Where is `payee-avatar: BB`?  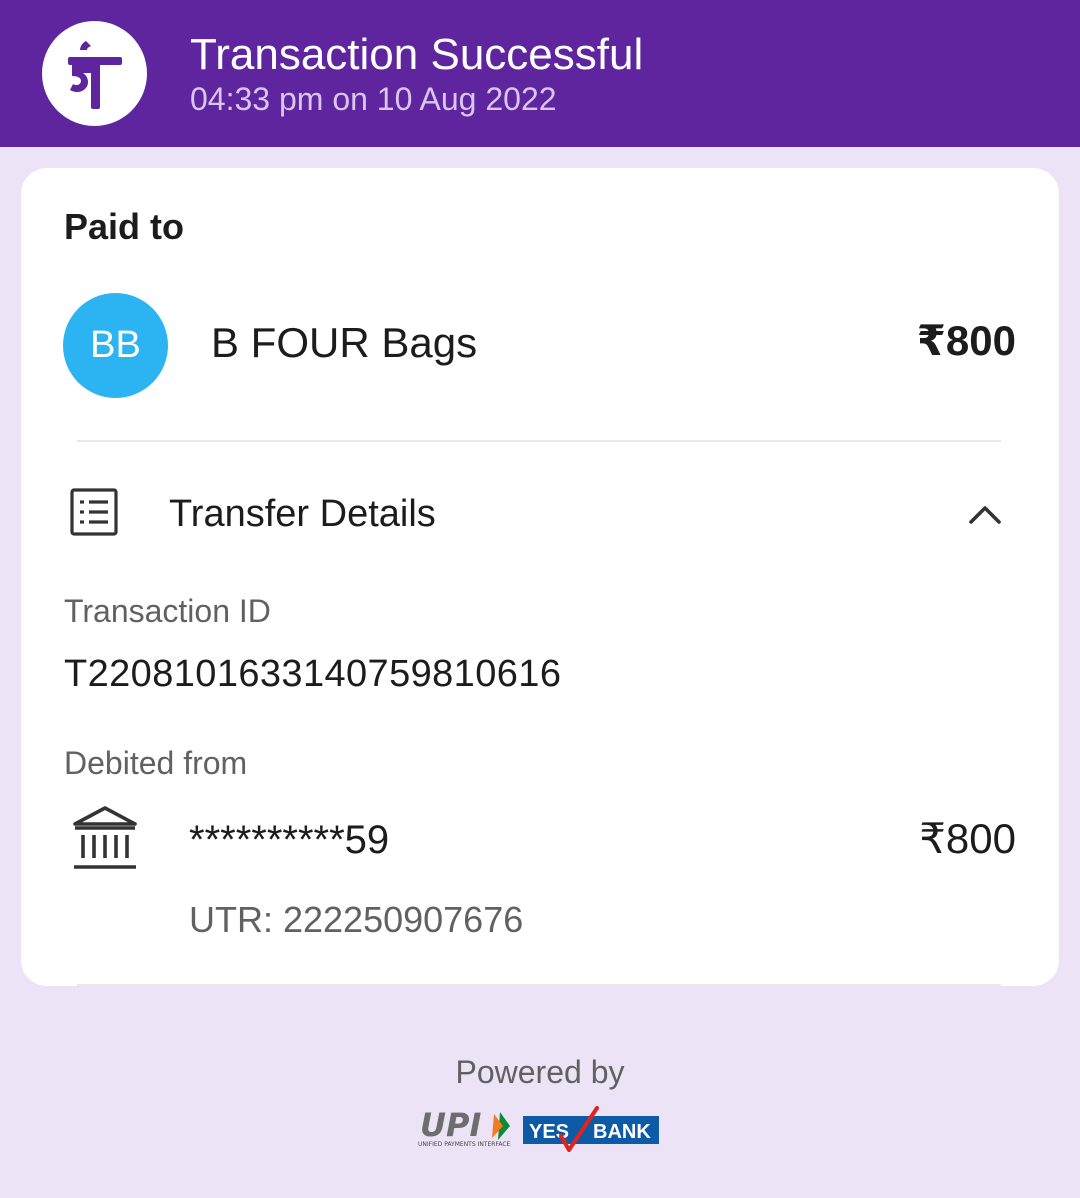 payee-avatar: BB is located at coordinates (115, 345).